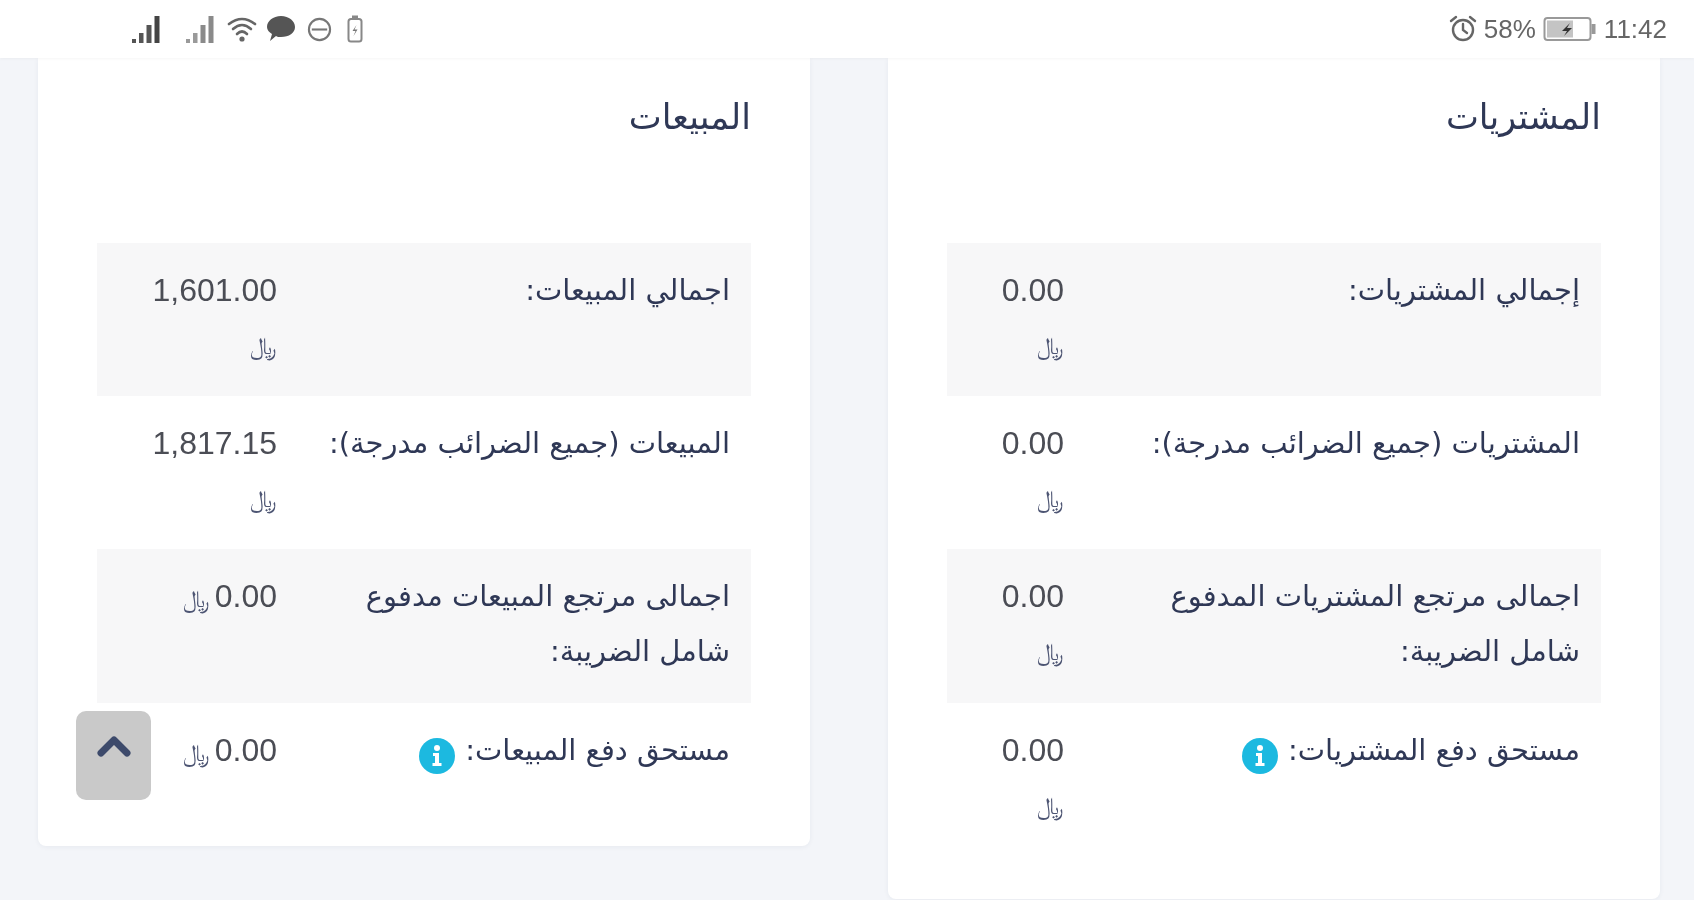 This screenshot has height=900, width=1694. Describe the element at coordinates (1635, 29) in the screenshot. I see `clock-time-text: 11:42` at that location.